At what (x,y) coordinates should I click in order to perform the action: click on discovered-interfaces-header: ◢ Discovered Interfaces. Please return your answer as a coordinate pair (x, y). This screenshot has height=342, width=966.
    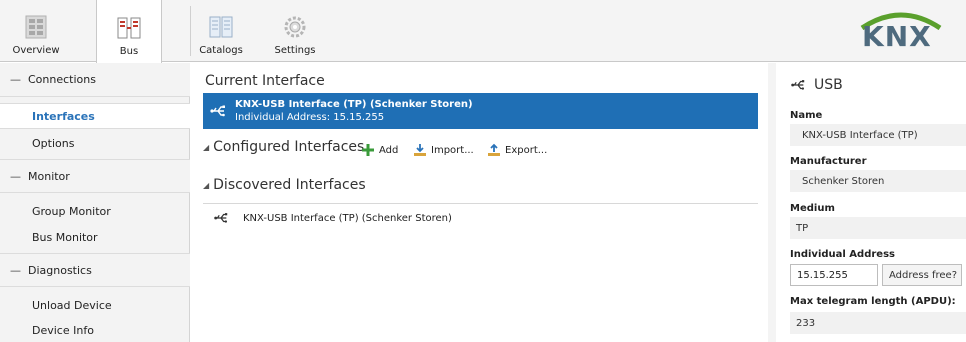
    Looking at the image, I should click on (284, 185).